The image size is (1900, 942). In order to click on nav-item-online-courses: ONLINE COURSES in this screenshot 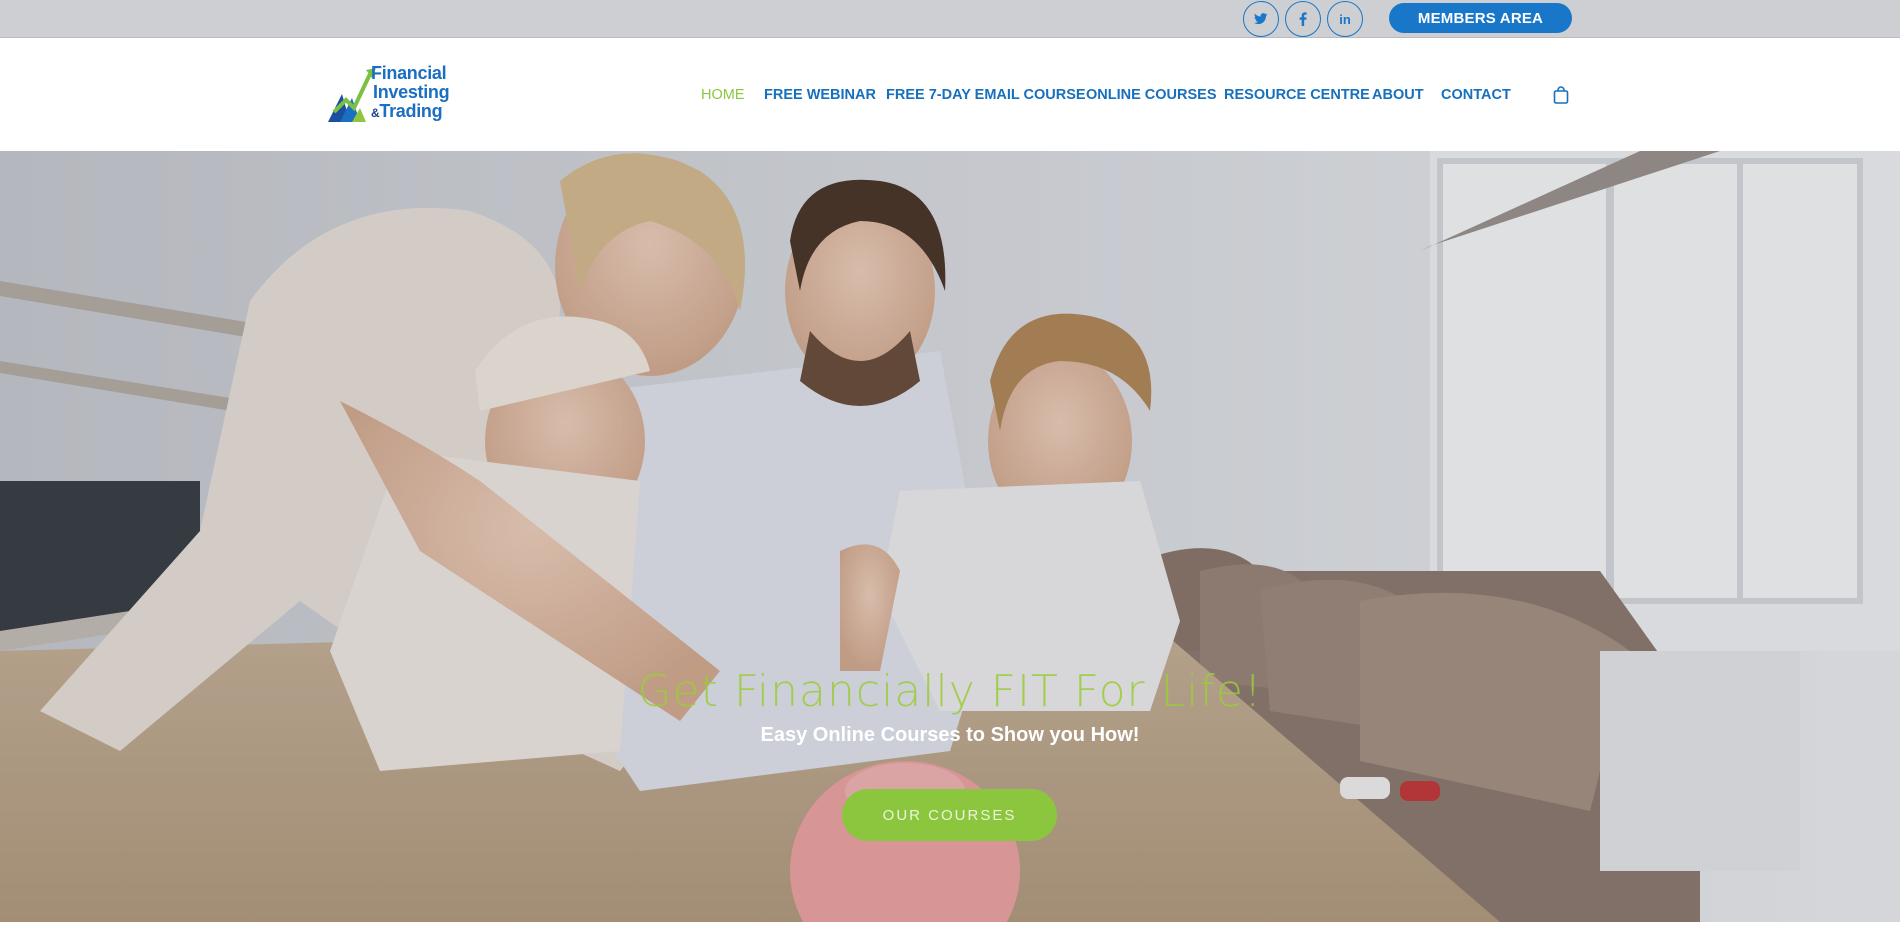, I will do `click(1151, 95)`.